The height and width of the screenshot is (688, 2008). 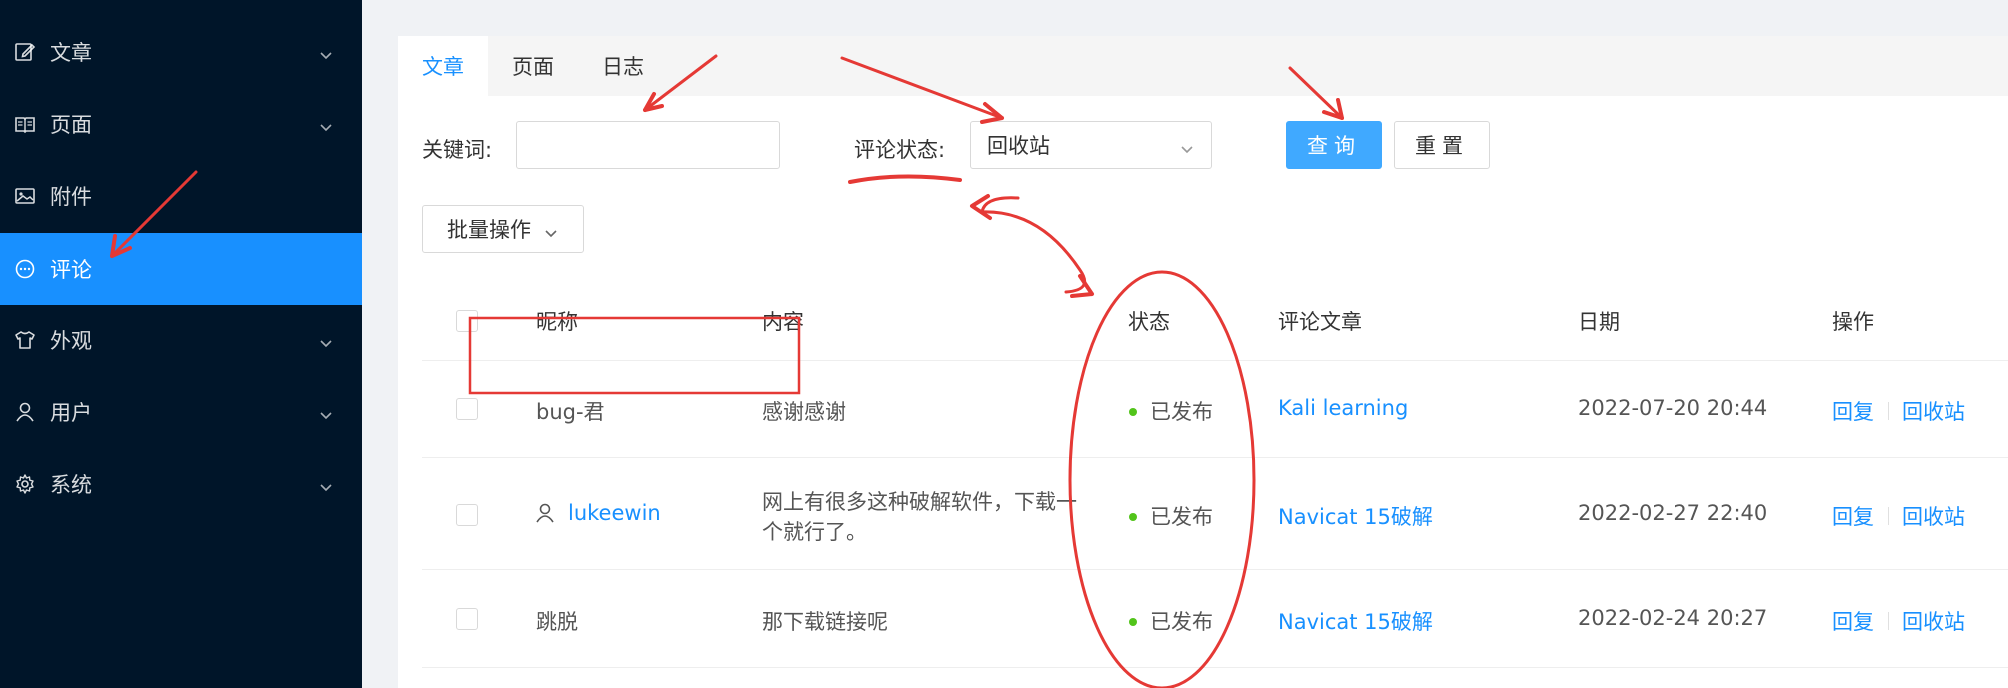 What do you see at coordinates (814, 532) in the screenshot?
I see `comment-content-continued: 个就行了。` at bounding box center [814, 532].